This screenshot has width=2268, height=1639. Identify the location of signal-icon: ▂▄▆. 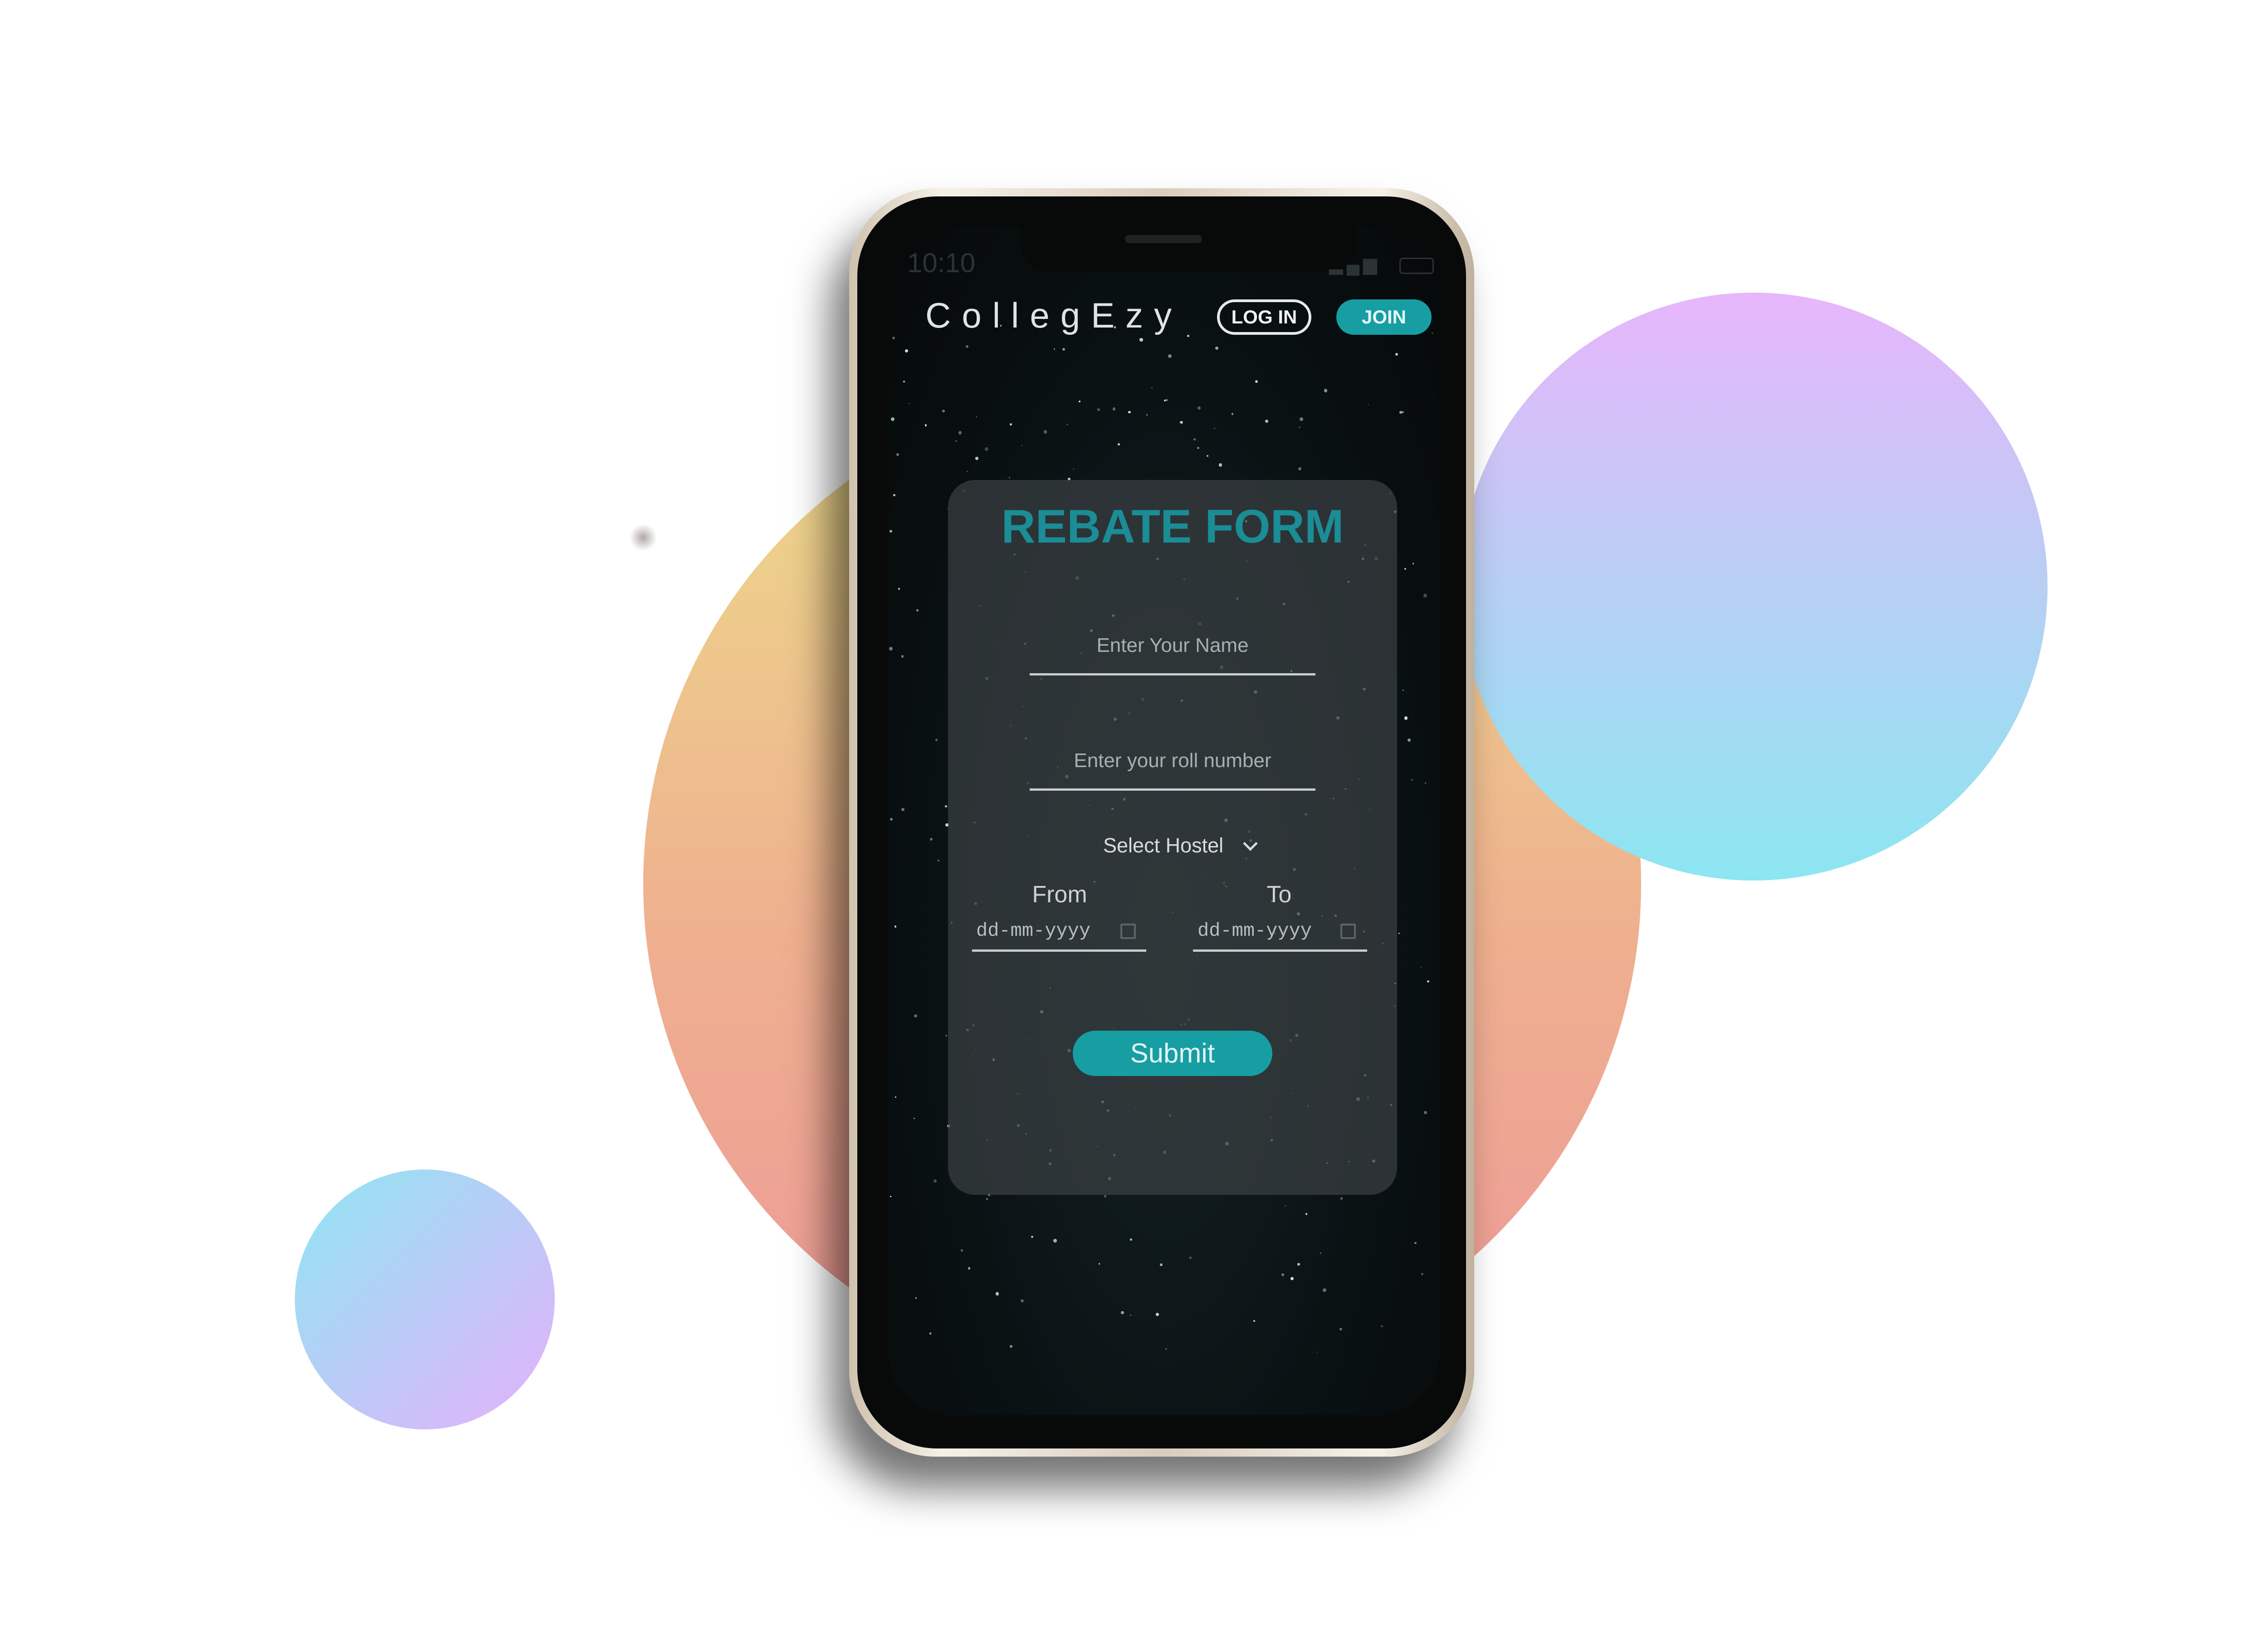
(1355, 264).